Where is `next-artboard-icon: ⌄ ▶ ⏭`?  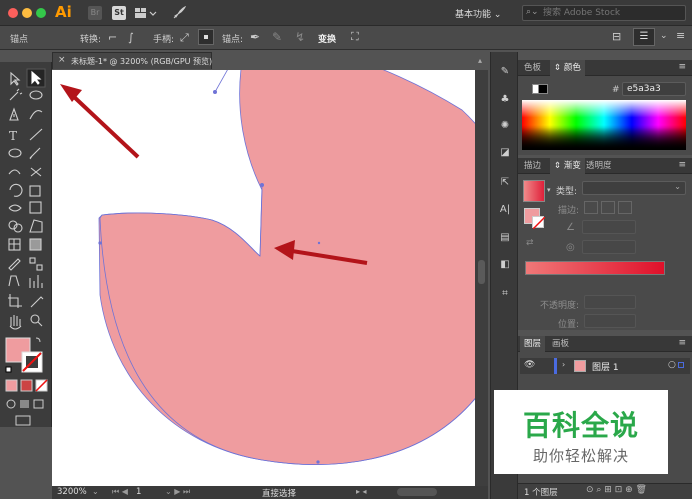
next-artboard-icon: ⌄ ▶ ⏭ is located at coordinates (177, 492).